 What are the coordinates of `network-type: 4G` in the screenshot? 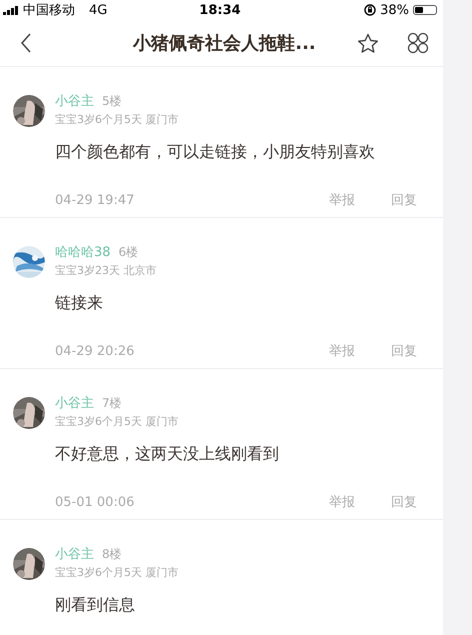 It's located at (98, 10).